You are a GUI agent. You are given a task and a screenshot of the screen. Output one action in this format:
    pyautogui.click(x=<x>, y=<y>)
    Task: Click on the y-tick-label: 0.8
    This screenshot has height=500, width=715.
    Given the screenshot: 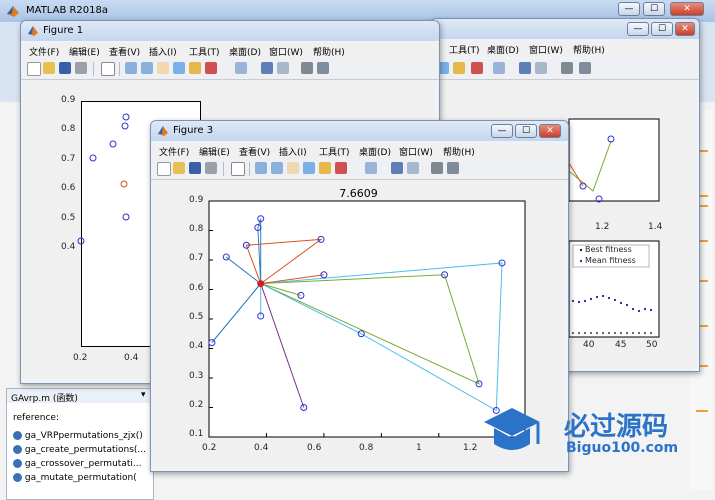 What is the action you would take?
    pyautogui.click(x=68, y=129)
    